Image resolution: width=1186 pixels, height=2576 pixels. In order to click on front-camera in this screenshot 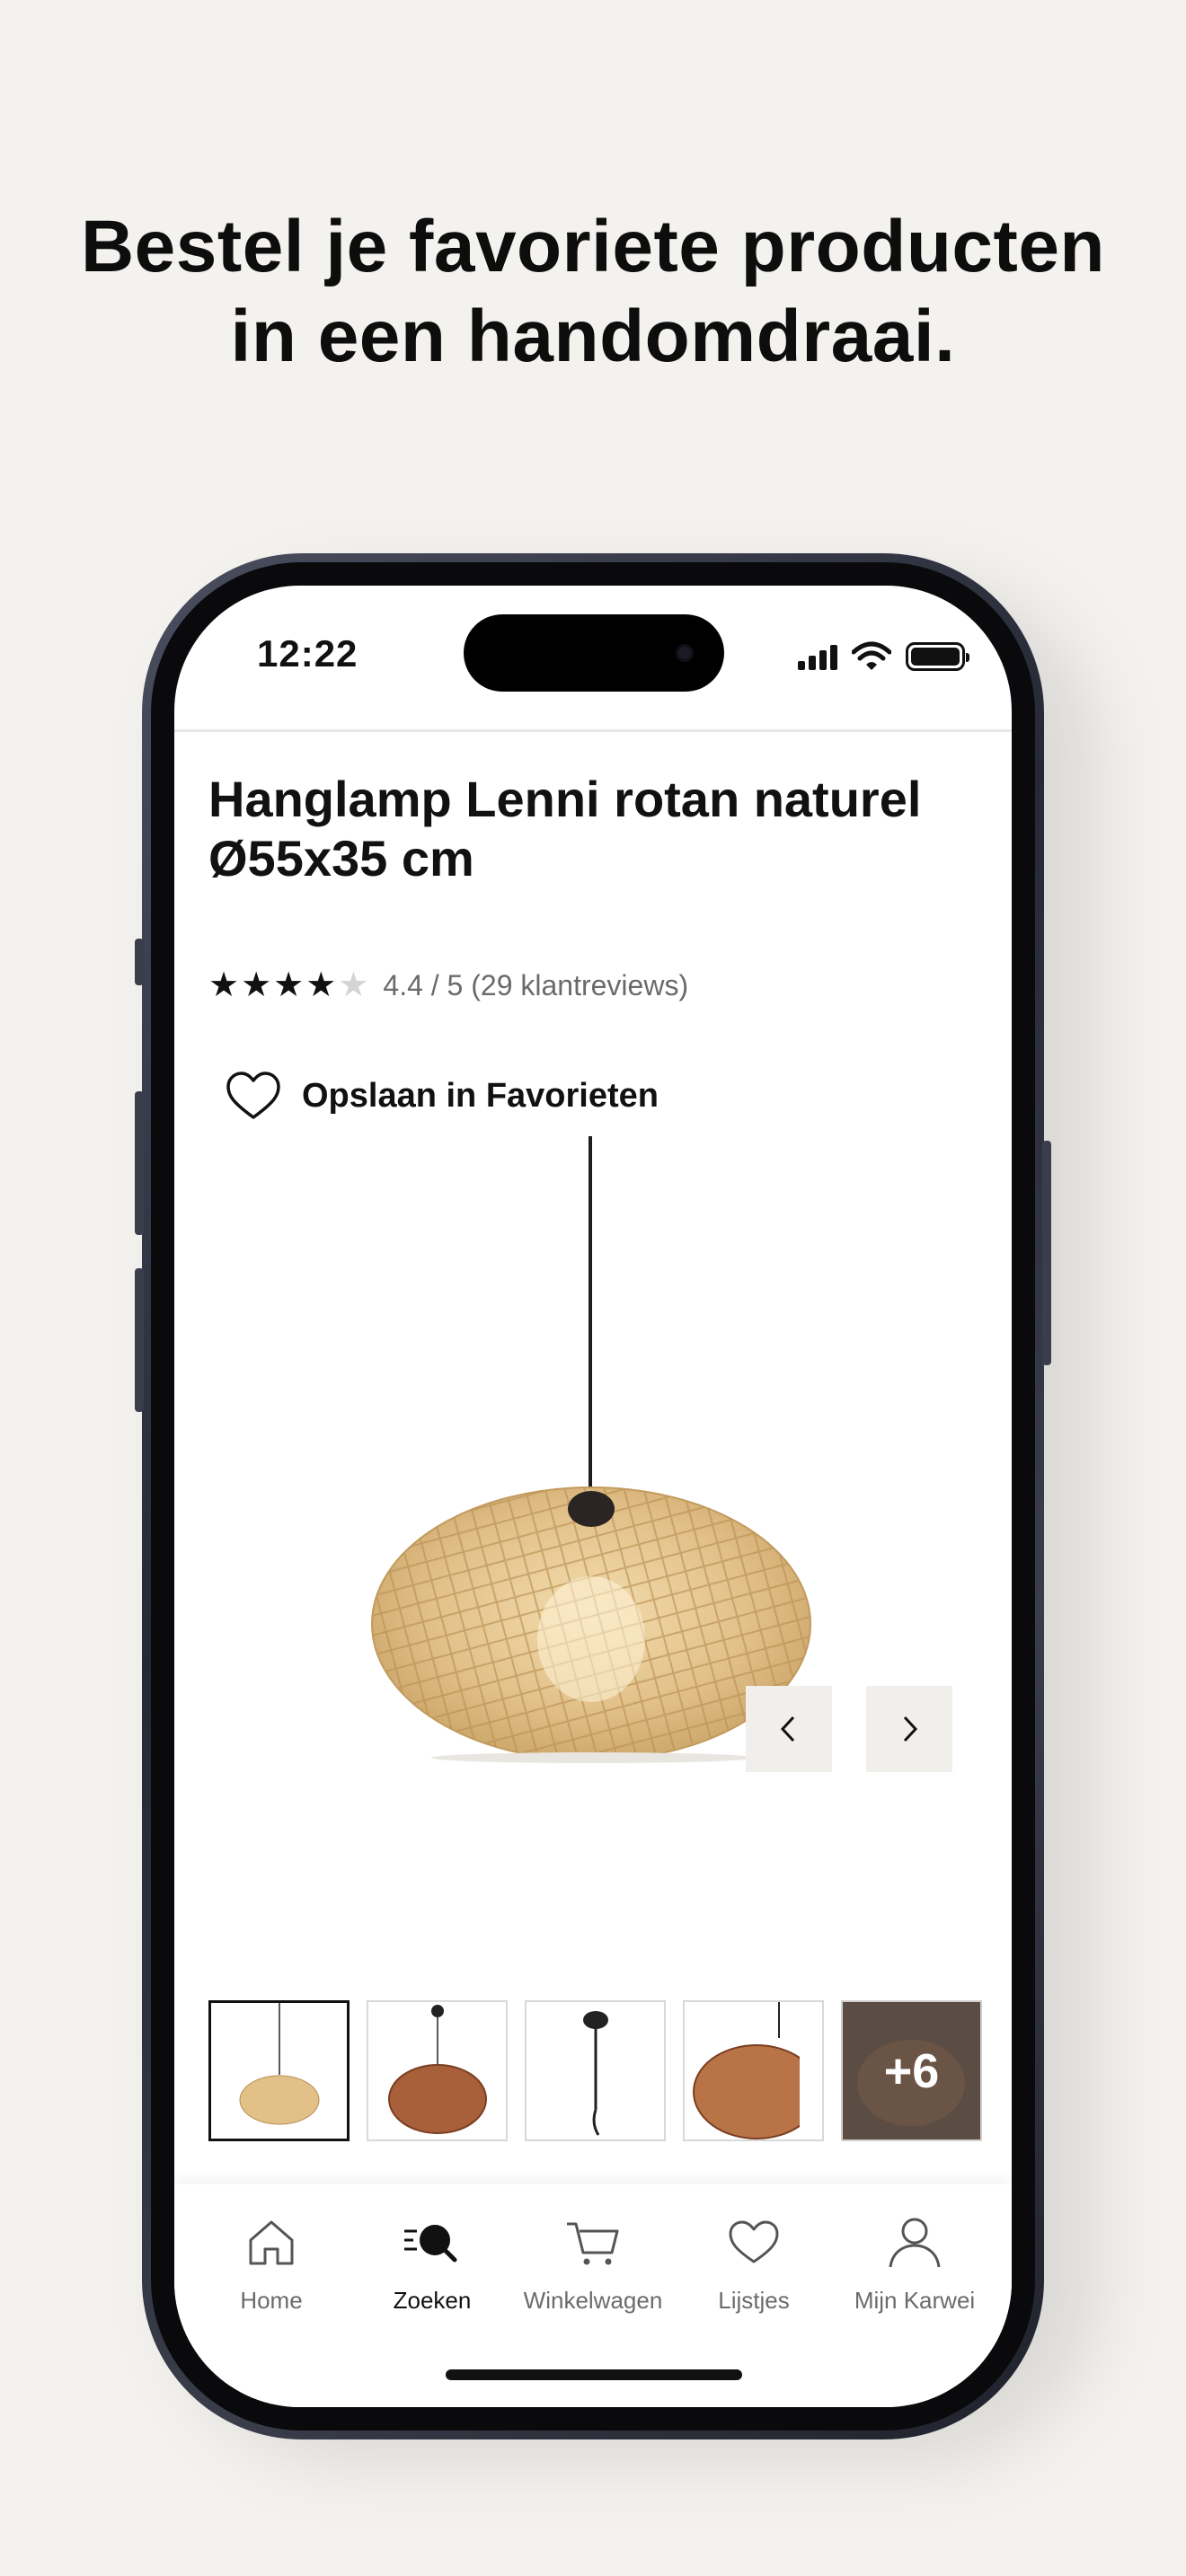, I will do `click(685, 653)`.